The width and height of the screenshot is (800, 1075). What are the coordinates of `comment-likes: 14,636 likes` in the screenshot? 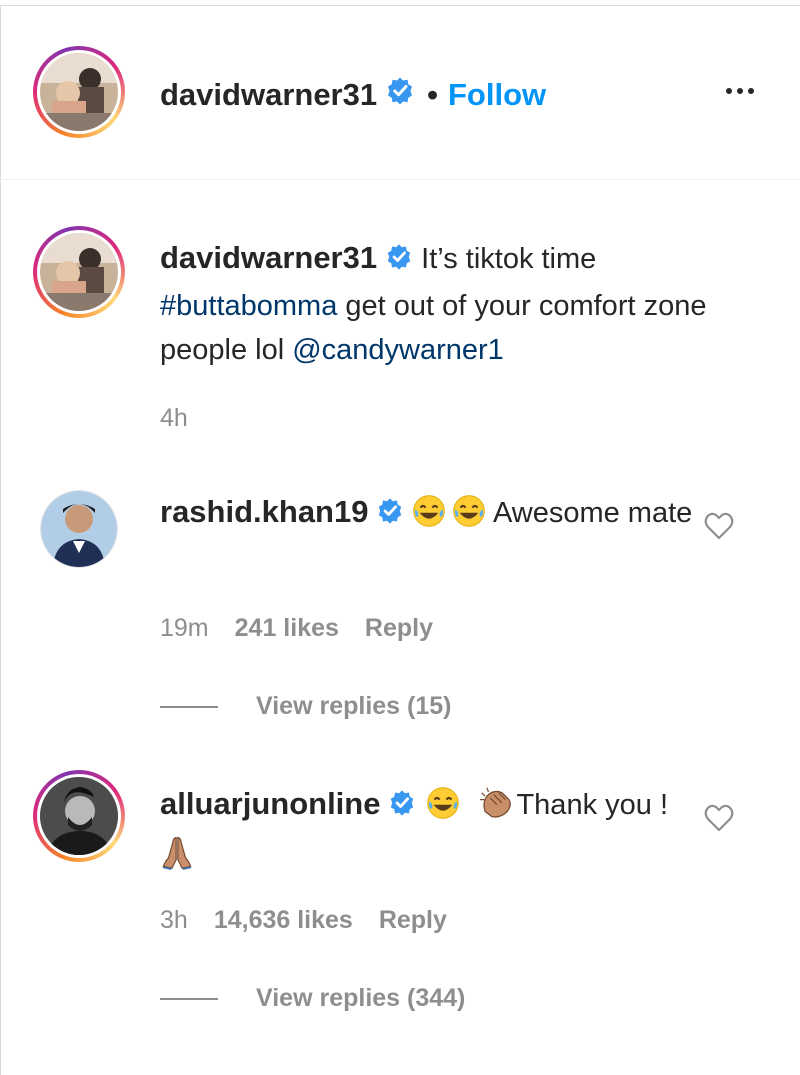 It's located at (283, 920).